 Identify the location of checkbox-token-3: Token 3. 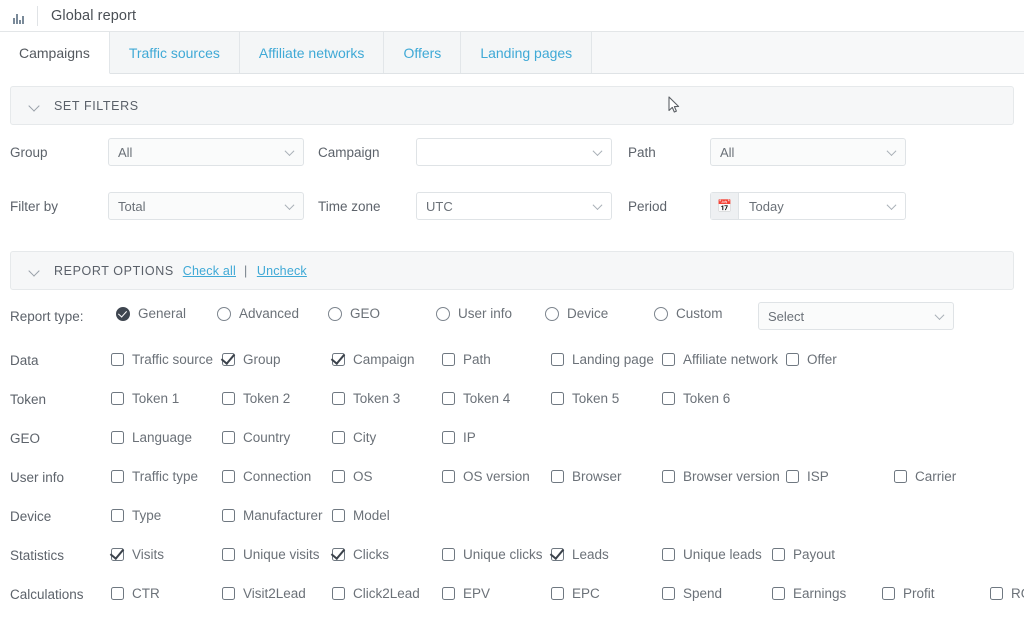
(366, 398).